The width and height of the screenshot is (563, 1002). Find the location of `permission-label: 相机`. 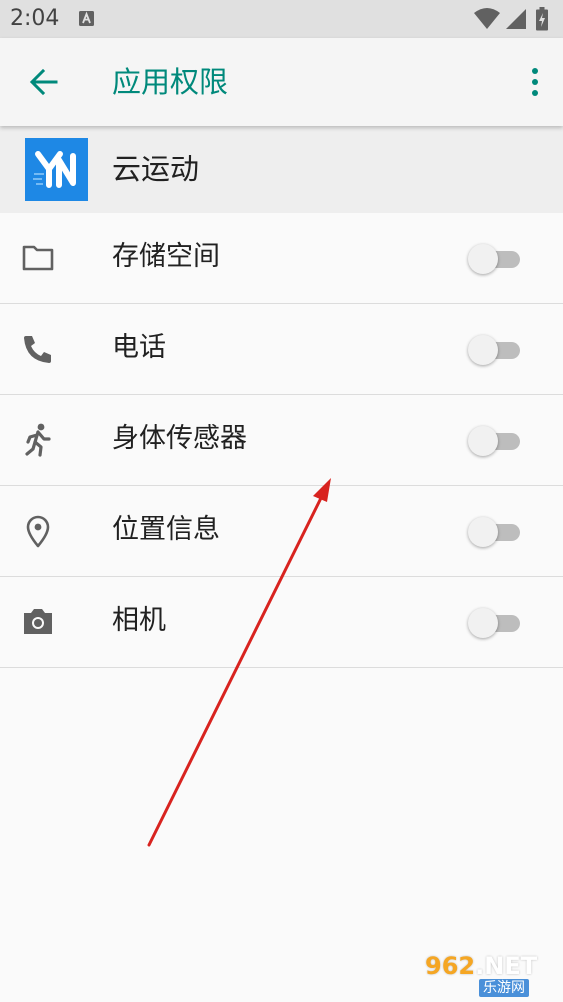

permission-label: 相机 is located at coordinates (139, 620).